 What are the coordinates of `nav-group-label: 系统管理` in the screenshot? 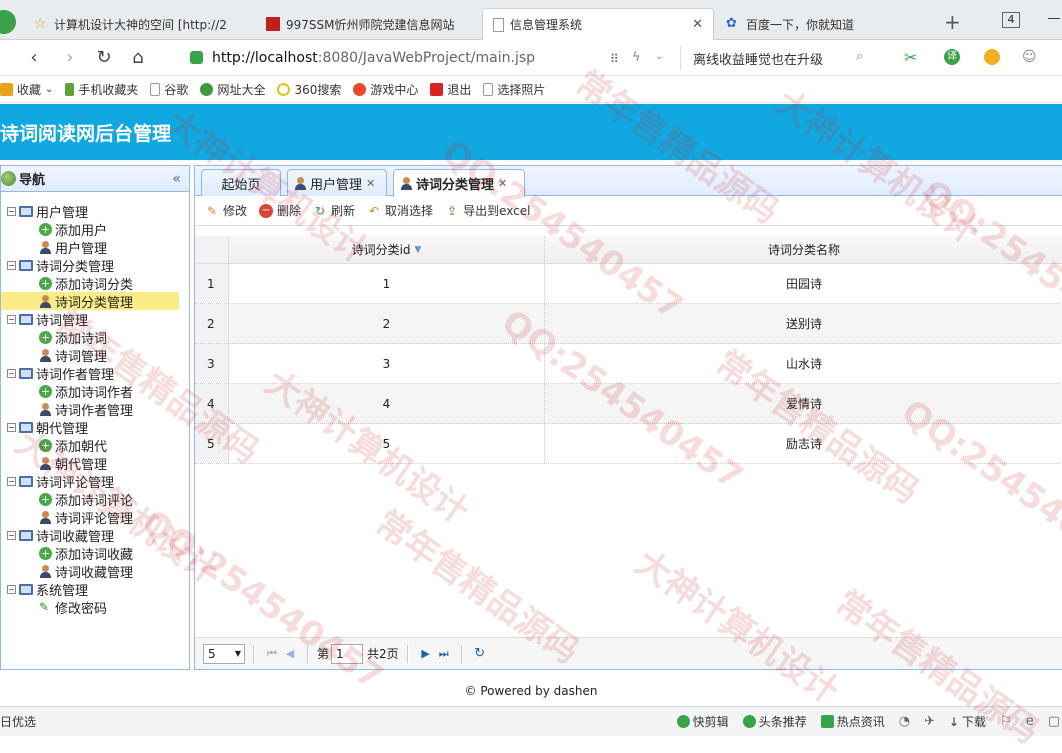 It's located at (62, 591).